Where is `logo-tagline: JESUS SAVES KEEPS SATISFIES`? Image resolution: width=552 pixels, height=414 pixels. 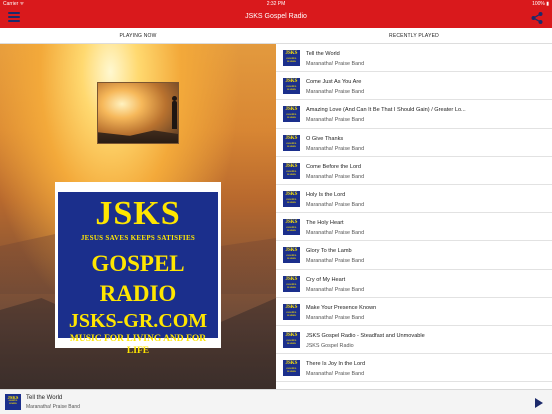
logo-tagline: JESUS SAVES KEEPS SATISFIES is located at coordinates (138, 238).